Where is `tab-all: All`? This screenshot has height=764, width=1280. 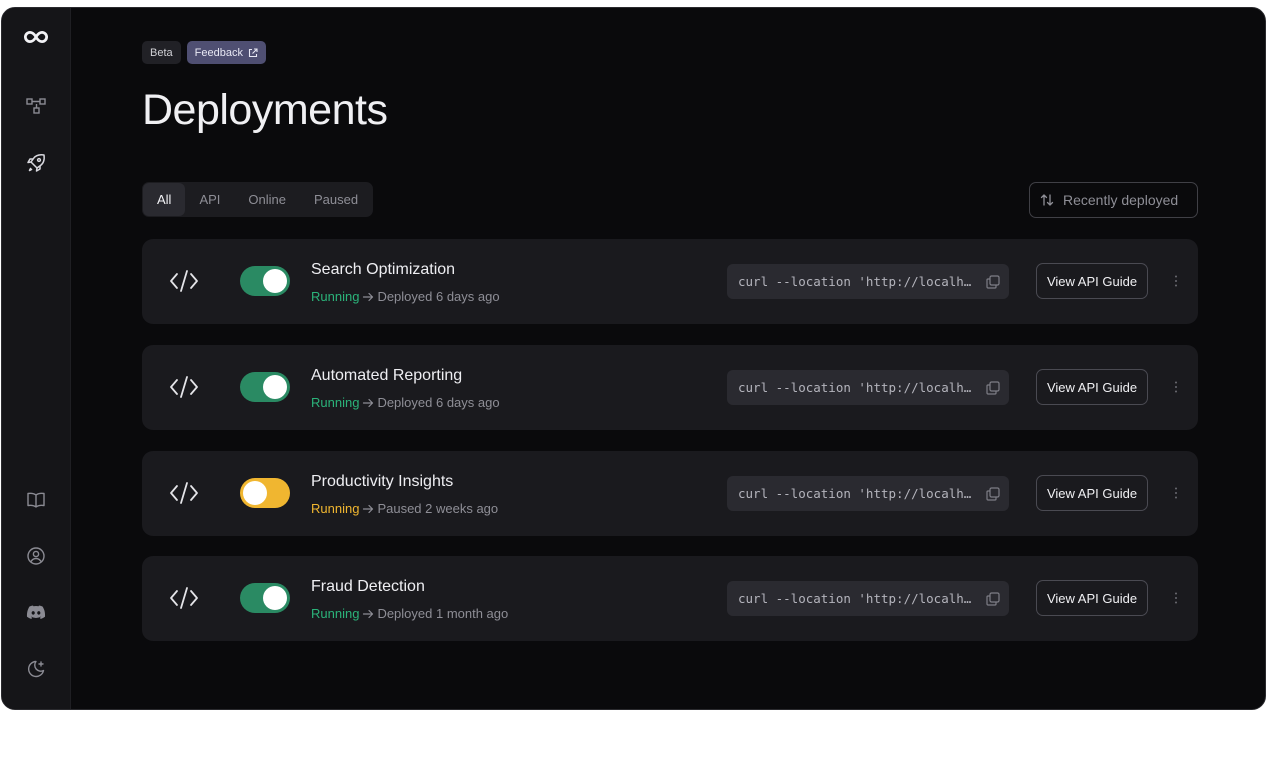 tab-all: All is located at coordinates (164, 199).